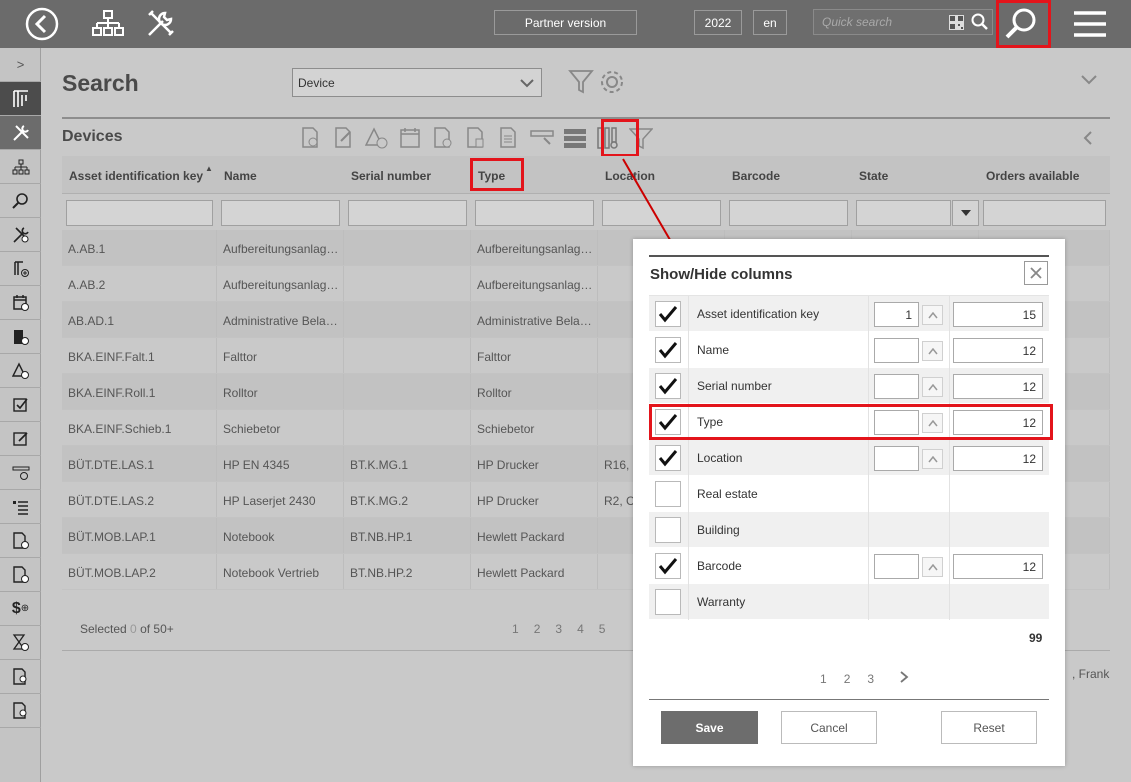 This screenshot has width=1131, height=782. I want to click on calendar-add-icon, so click(20, 303).